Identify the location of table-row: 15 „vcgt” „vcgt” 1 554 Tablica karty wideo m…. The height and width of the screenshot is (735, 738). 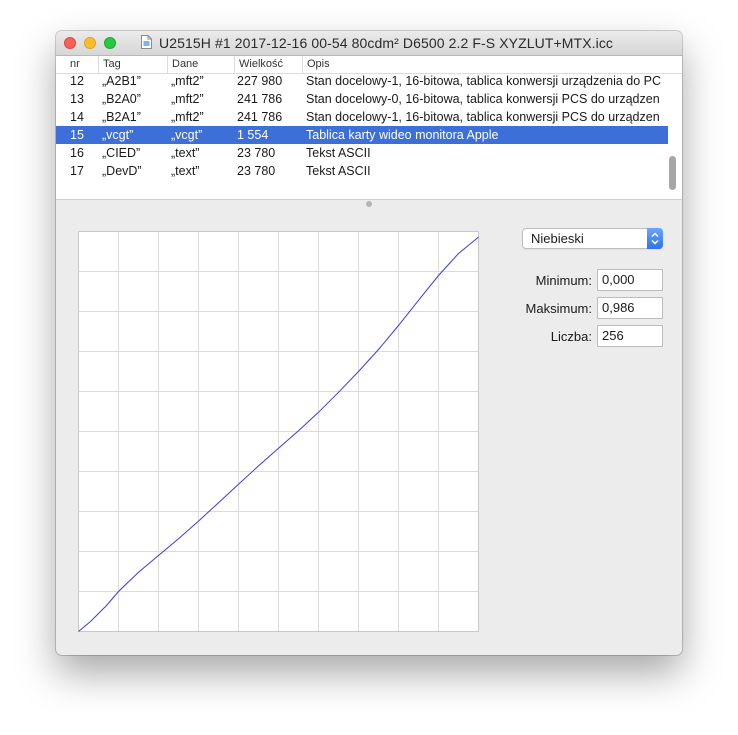
(362, 135).